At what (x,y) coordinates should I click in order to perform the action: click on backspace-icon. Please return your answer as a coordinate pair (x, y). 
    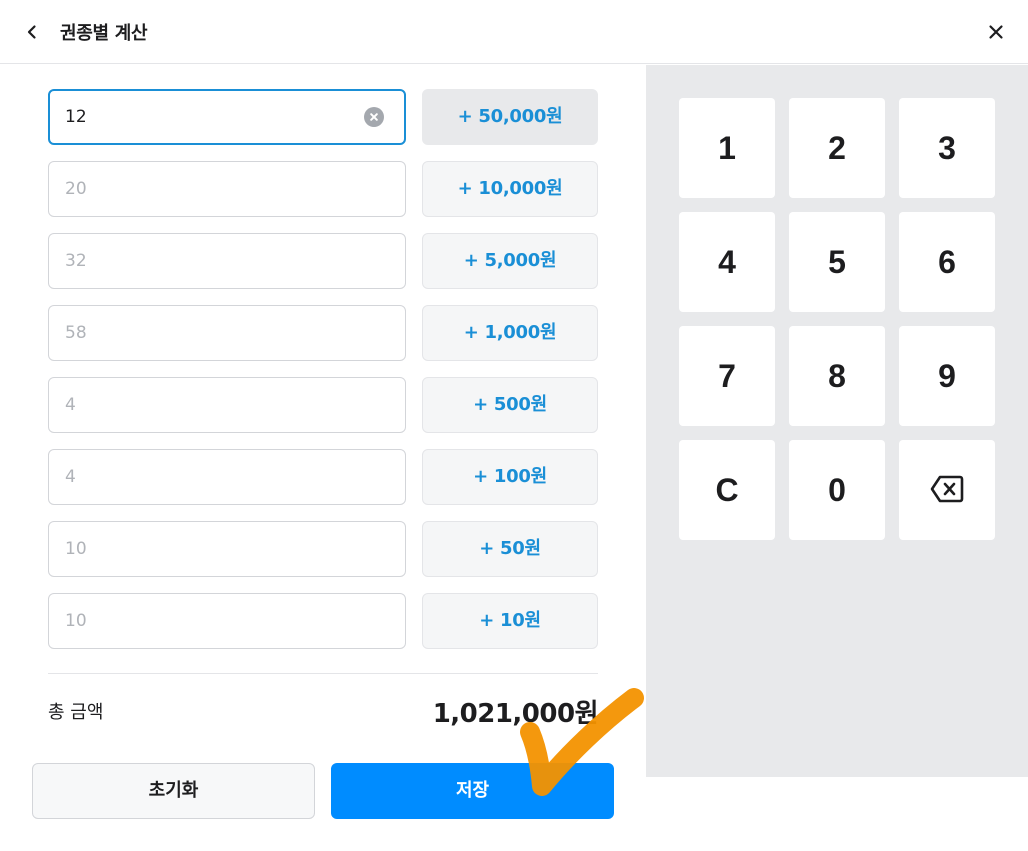
    Looking at the image, I should click on (947, 489).